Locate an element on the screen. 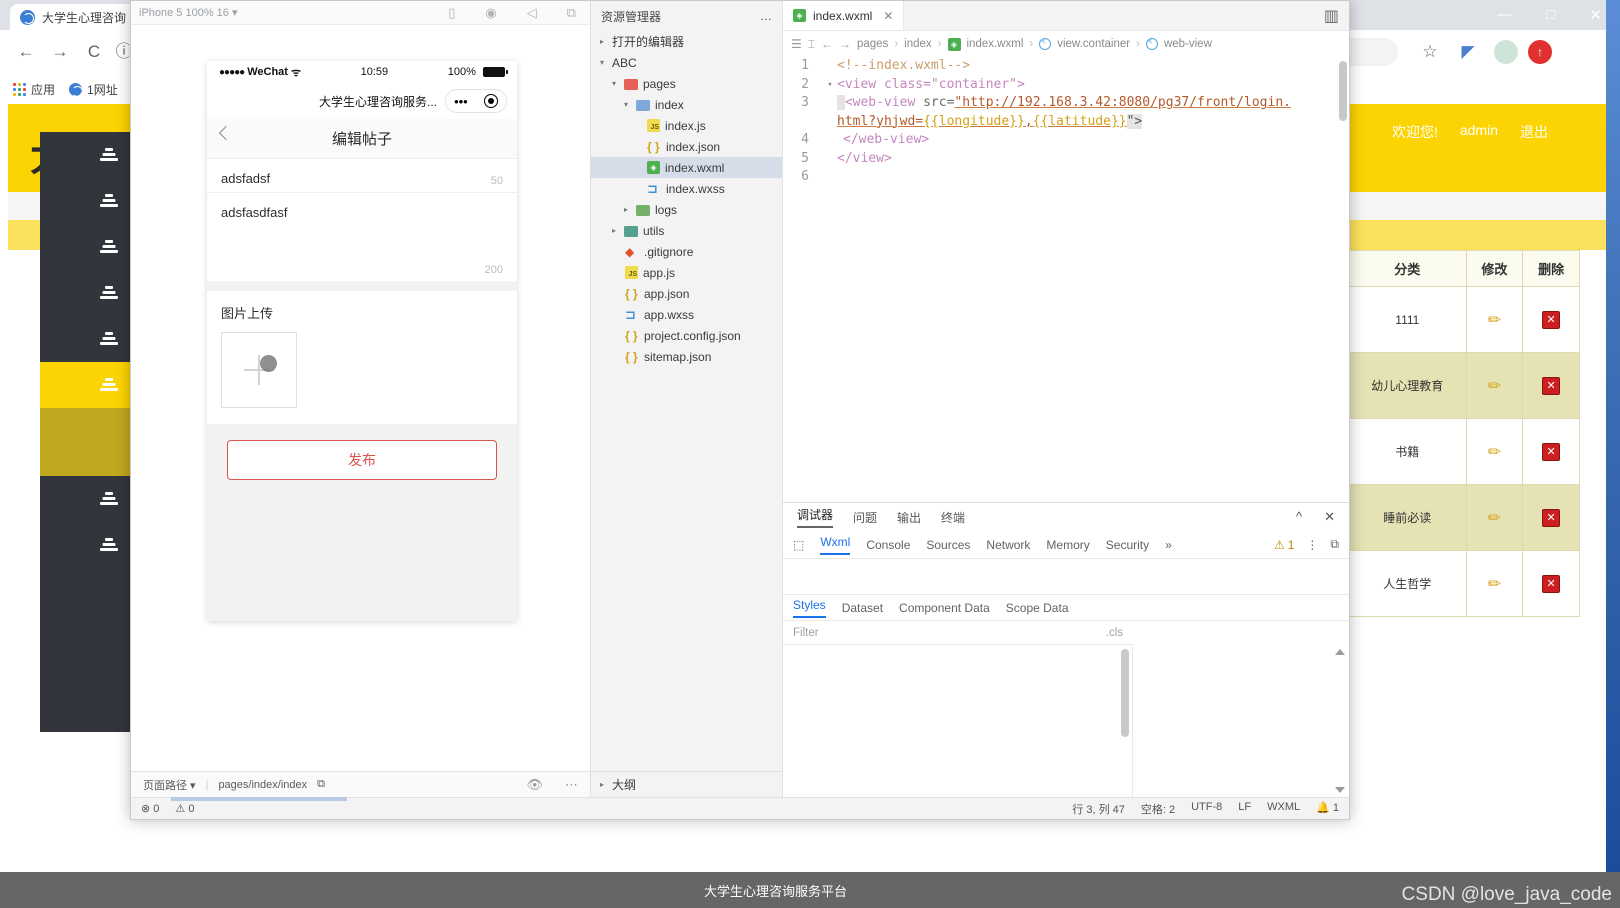 The width and height of the screenshot is (1620, 908). tree-item-index-json: { } index.json is located at coordinates (686, 146).